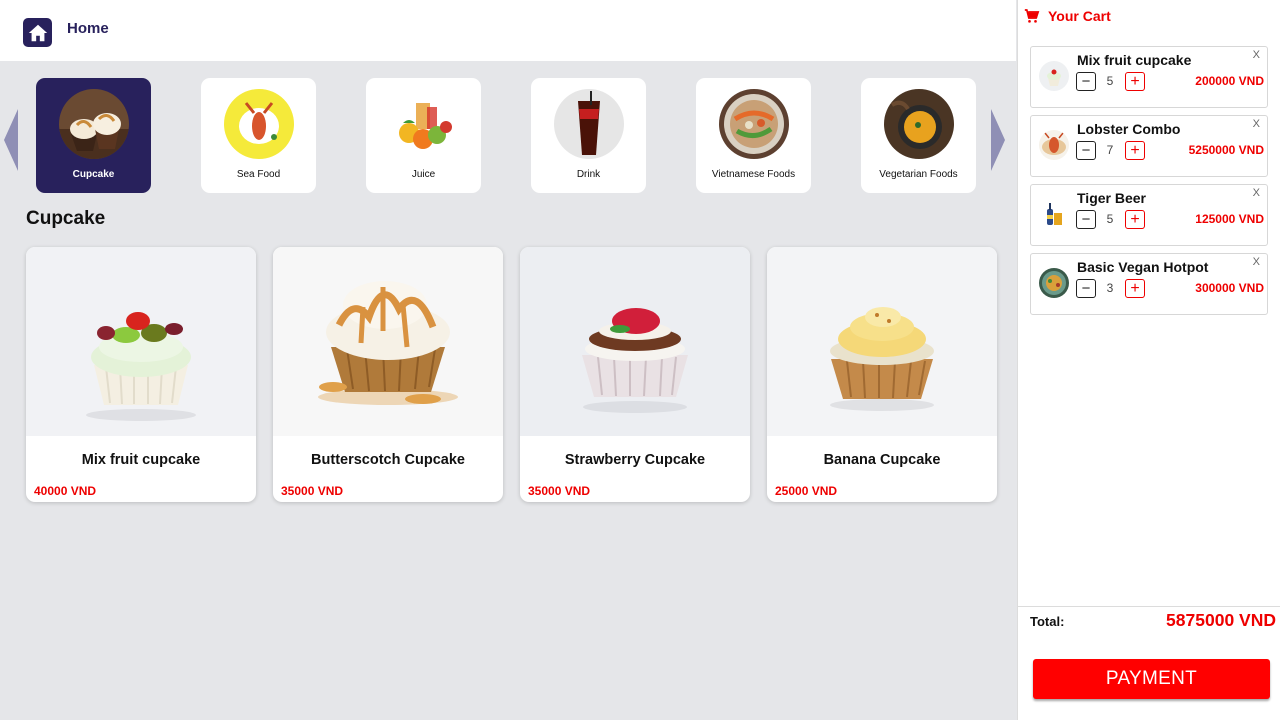 This screenshot has height=720, width=1280. What do you see at coordinates (753, 174) in the screenshot?
I see `category-label: Vietnamese Foods` at bounding box center [753, 174].